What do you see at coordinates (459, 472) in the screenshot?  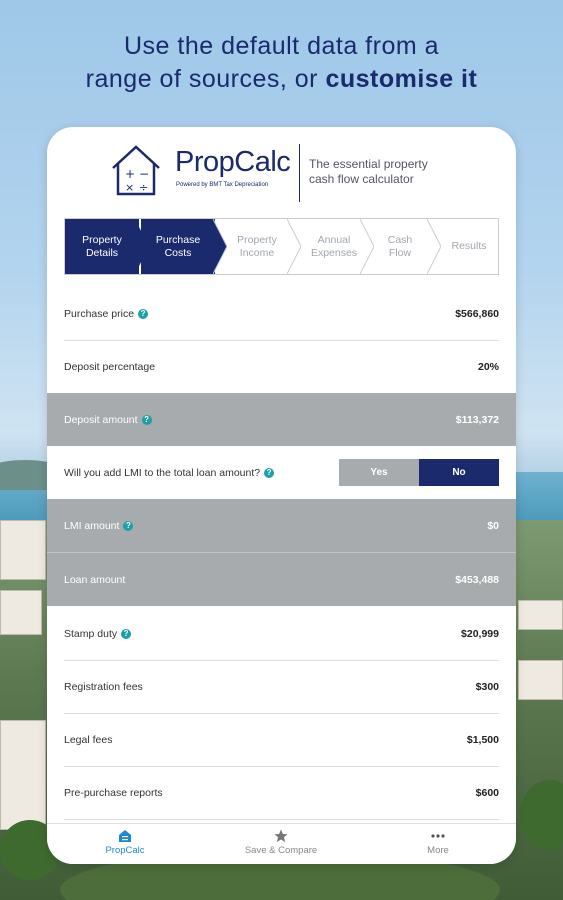 I see `lmi-no-button: No` at bounding box center [459, 472].